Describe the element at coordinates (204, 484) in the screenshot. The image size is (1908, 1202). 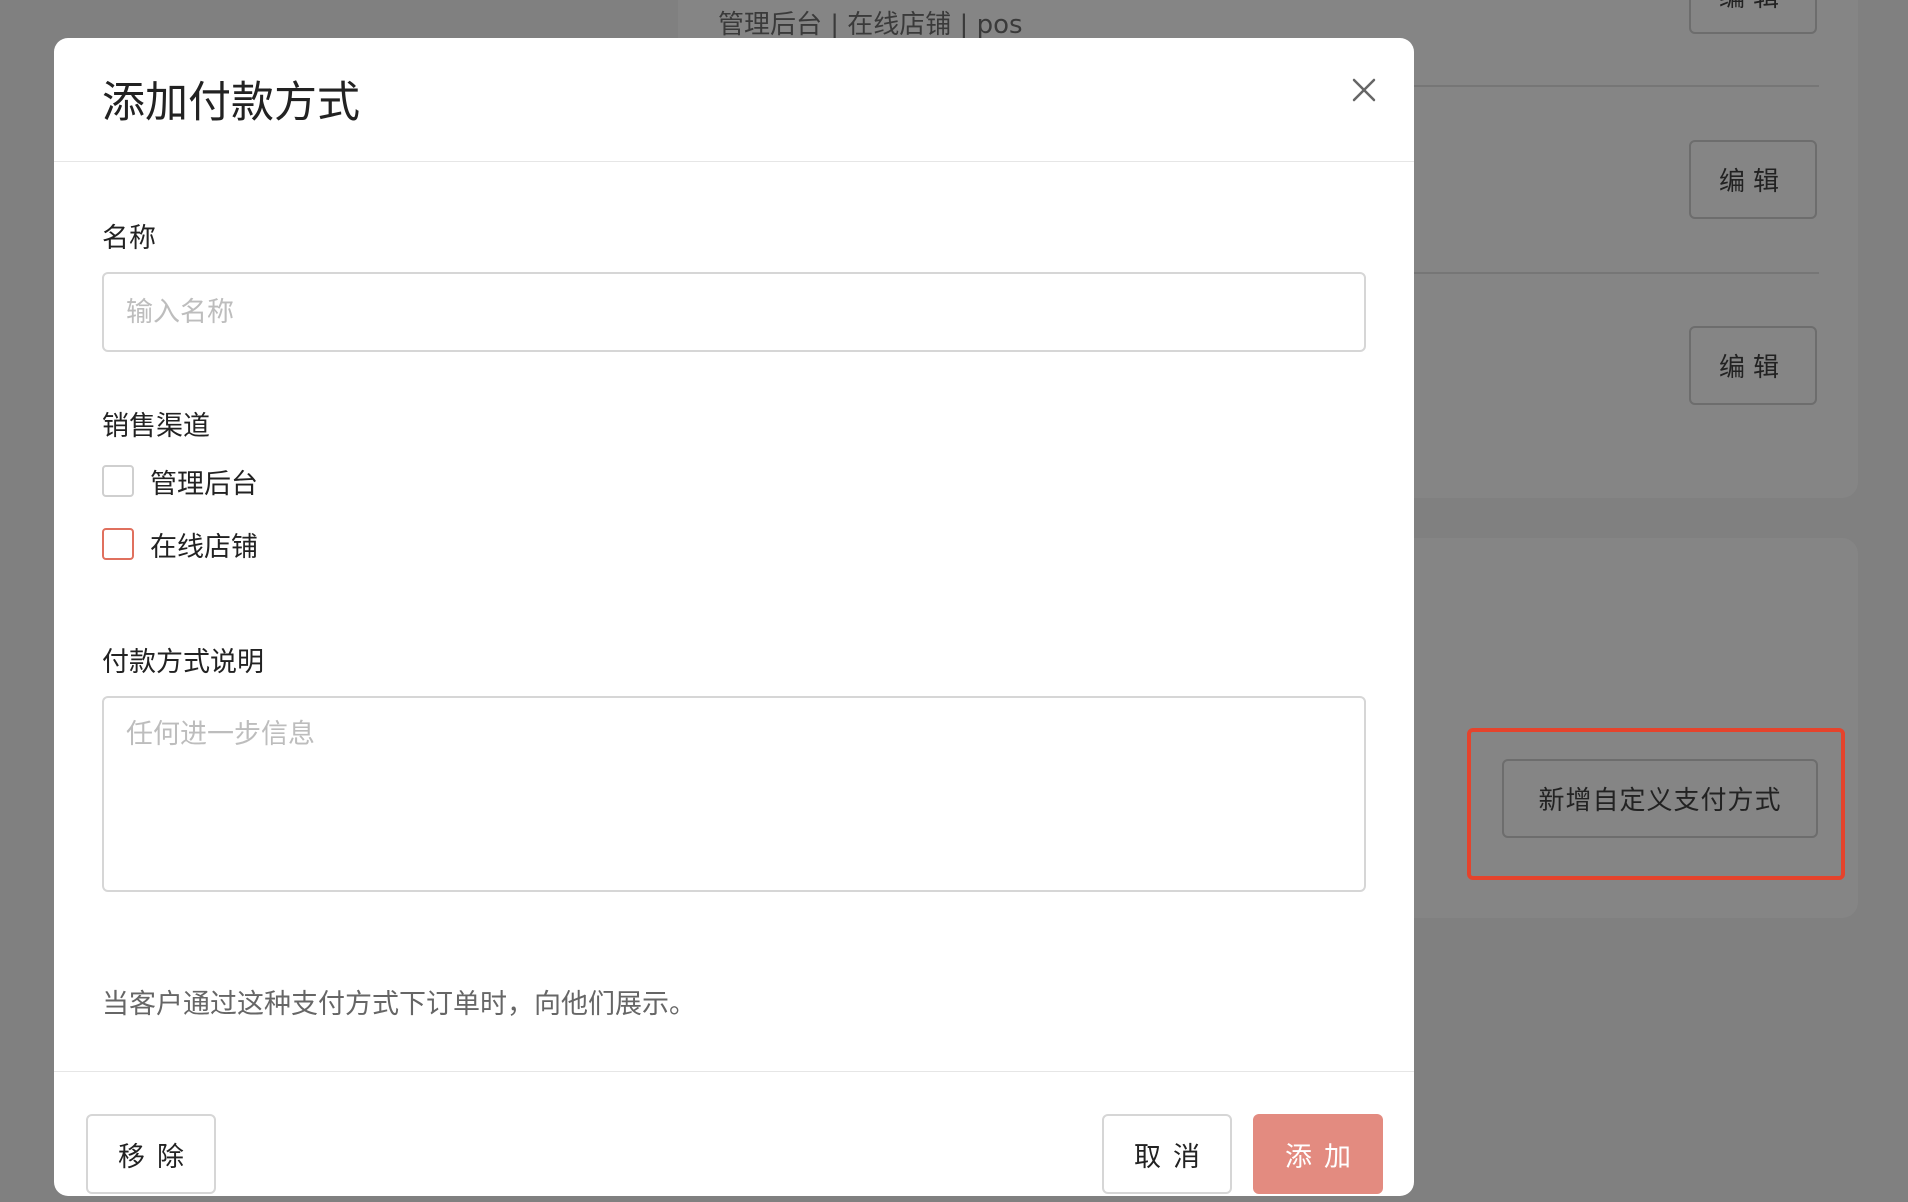
I see `checkbox-label: 管理后台` at that location.